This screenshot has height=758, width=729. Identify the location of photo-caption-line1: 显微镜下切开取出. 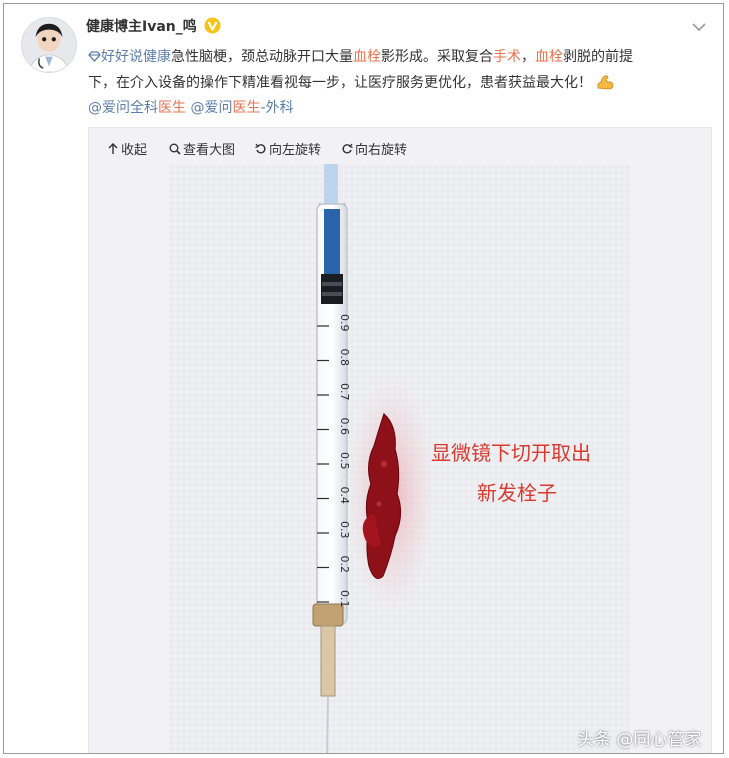
(511, 453).